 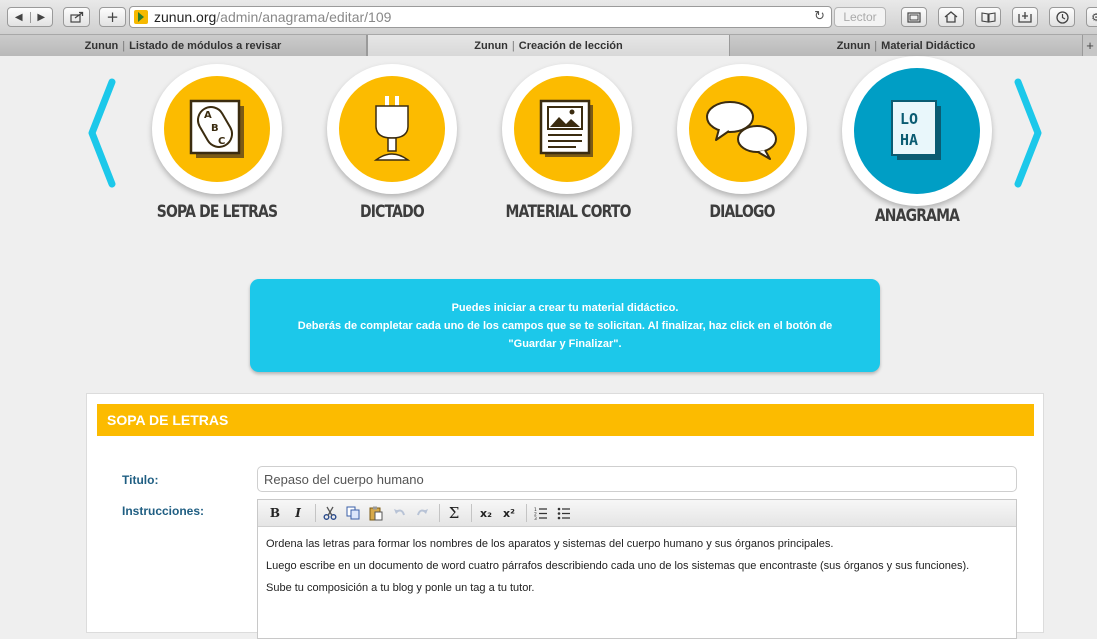 I want to click on history-button, so click(x=1062, y=17).